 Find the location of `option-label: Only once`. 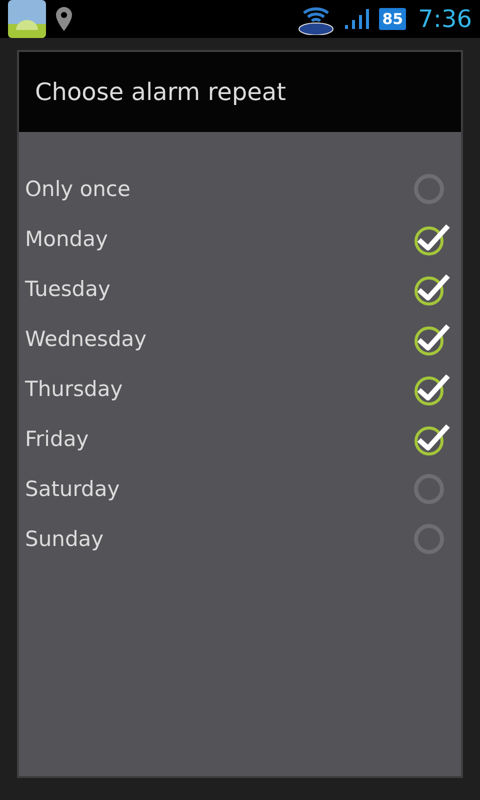

option-label: Only once is located at coordinates (77, 189).